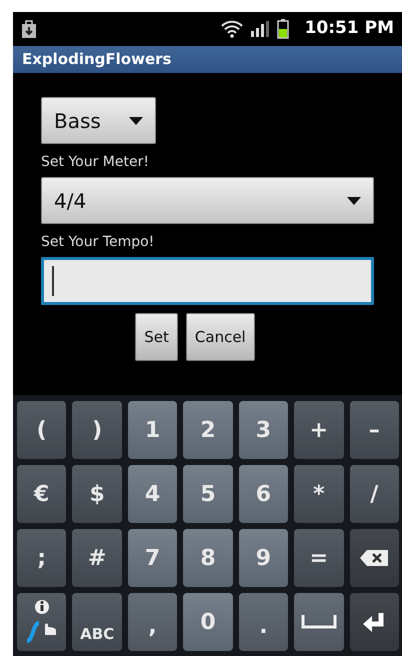 The width and height of the screenshot is (402, 656). I want to click on keyboard-key: ), so click(97, 430).